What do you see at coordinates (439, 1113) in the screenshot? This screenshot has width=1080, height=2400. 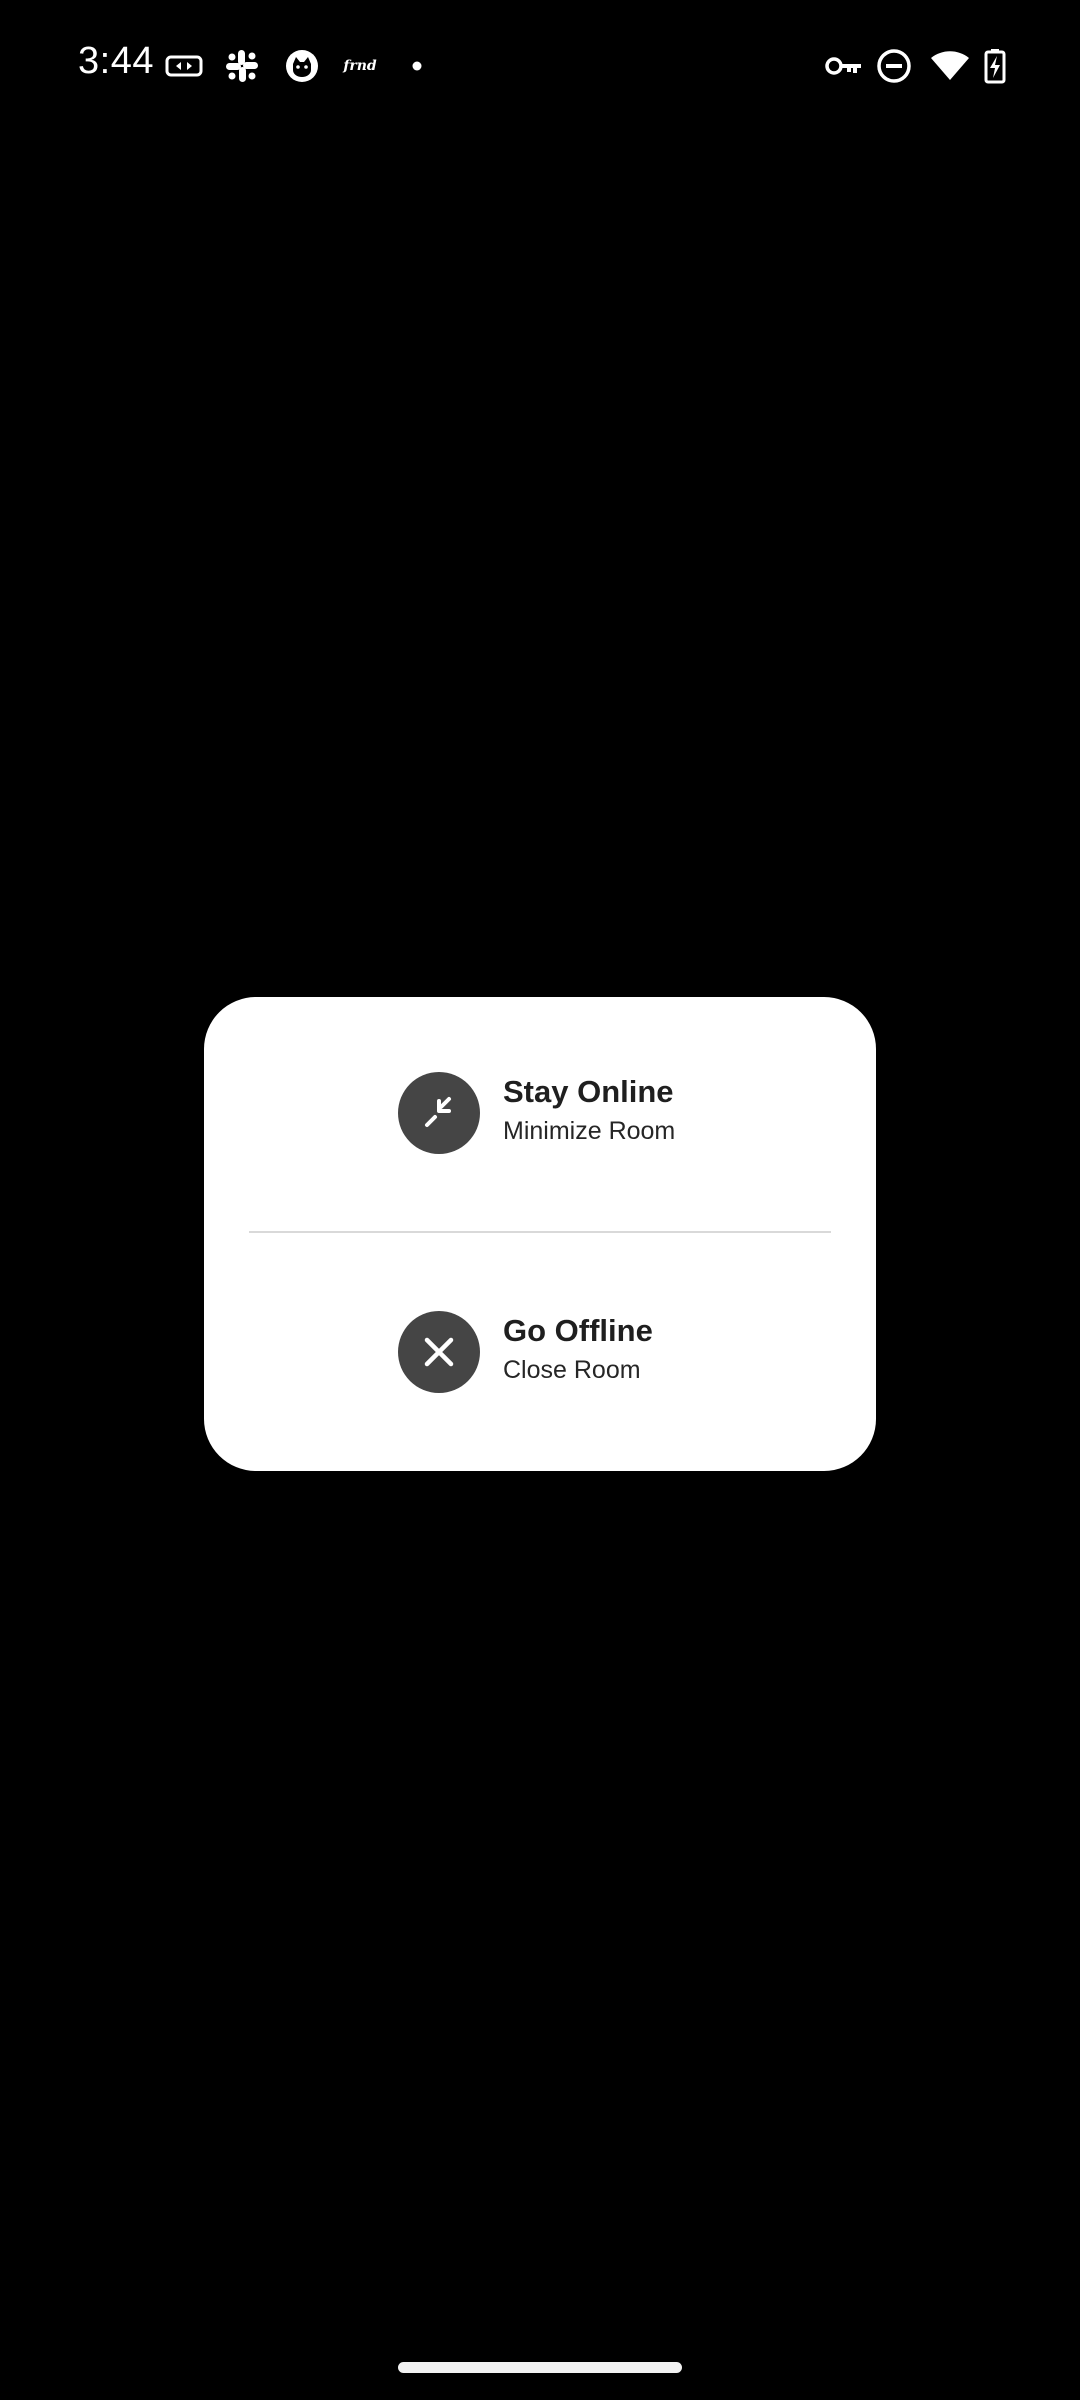 I see `minimize-icon` at bounding box center [439, 1113].